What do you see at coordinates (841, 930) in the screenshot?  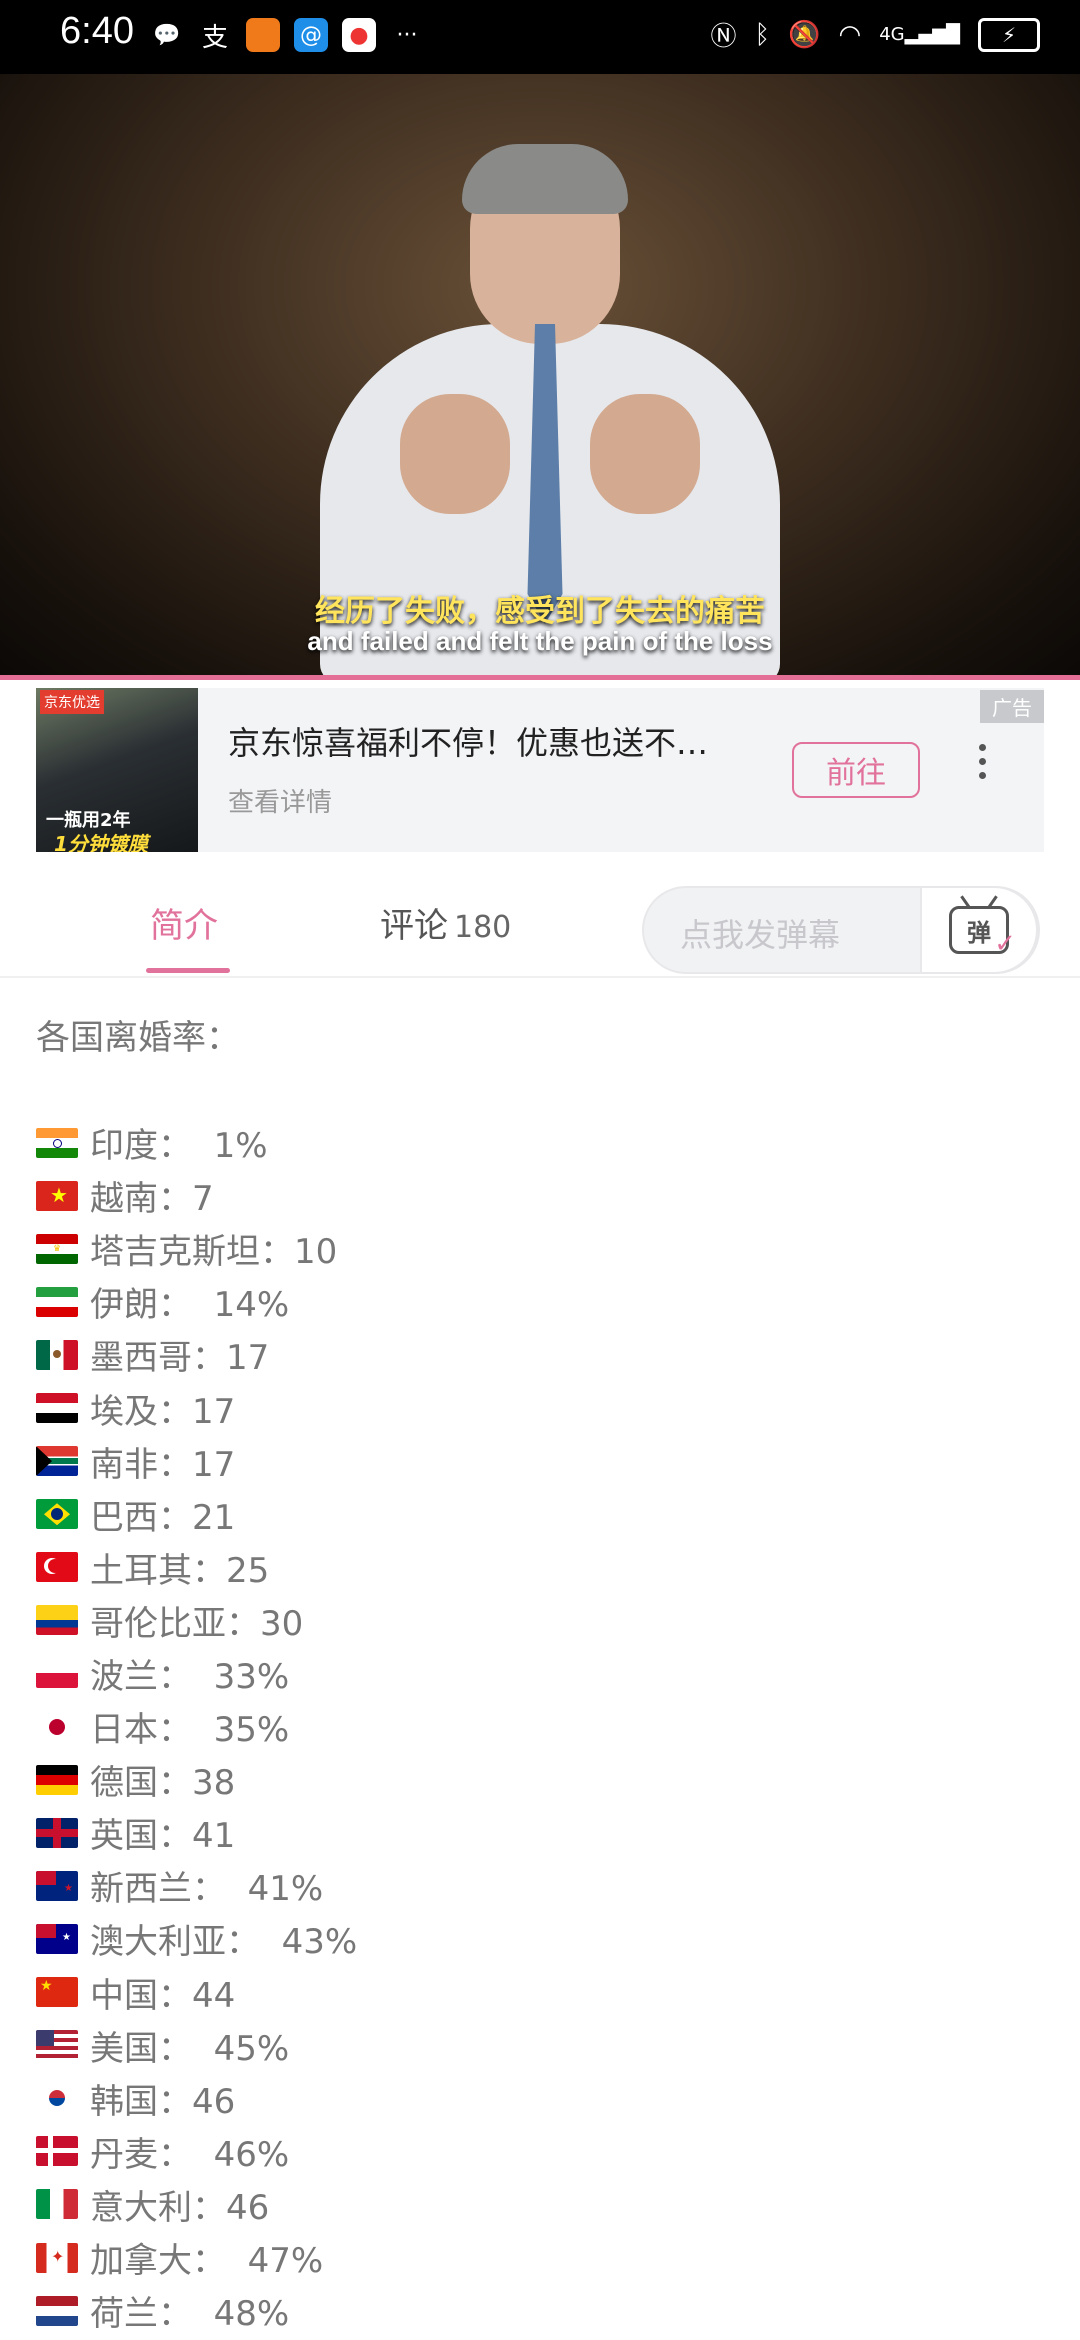 I see `danmaku-bar: 点我发弹幕 弹 ✓` at bounding box center [841, 930].